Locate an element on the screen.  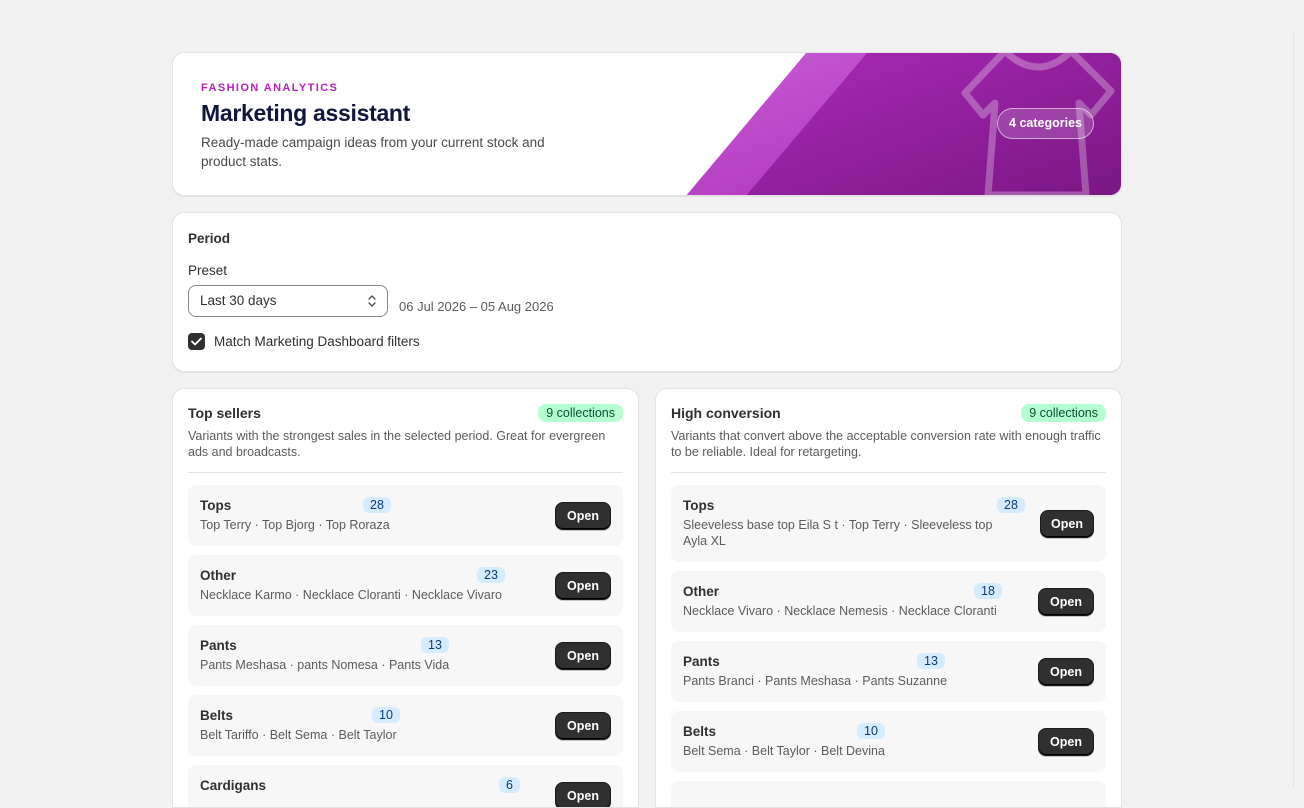
page-title: Marketing assistant is located at coordinates (401, 113).